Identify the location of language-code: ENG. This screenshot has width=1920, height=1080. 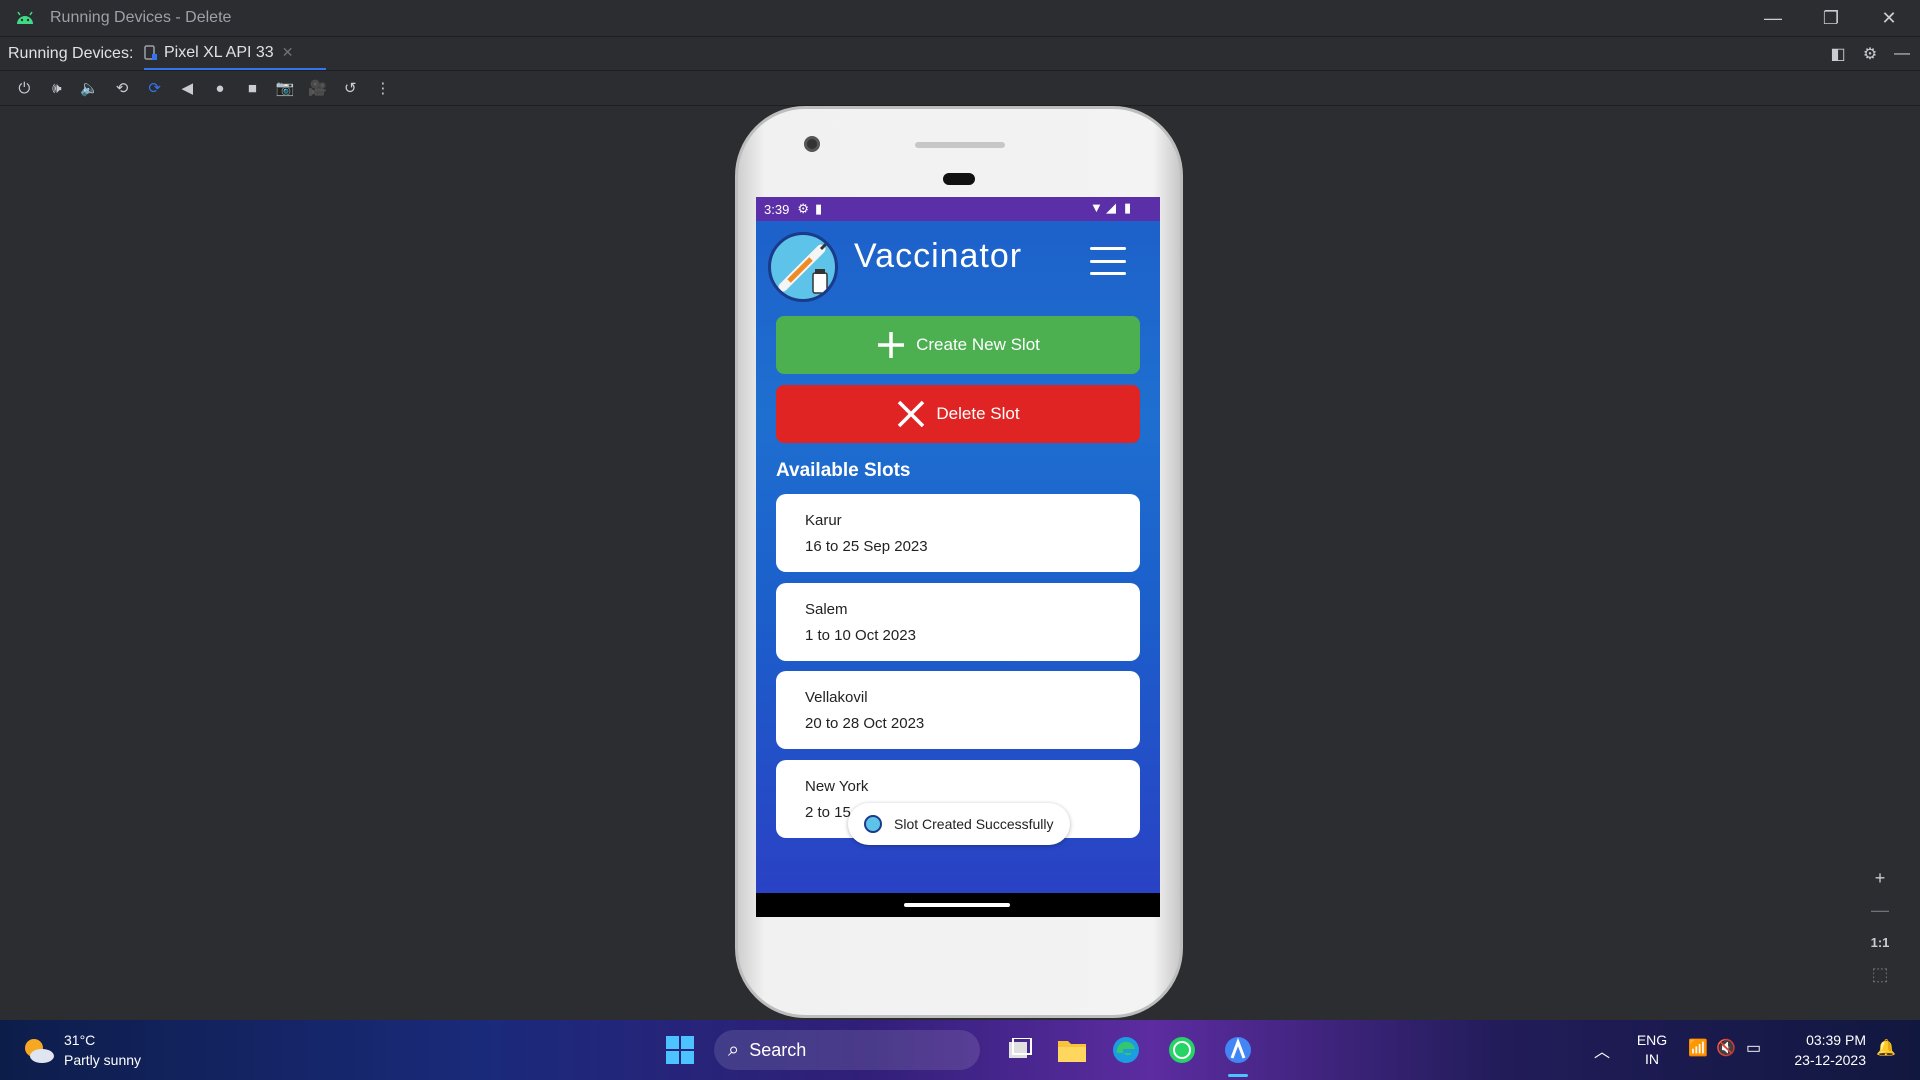
(1652, 1040).